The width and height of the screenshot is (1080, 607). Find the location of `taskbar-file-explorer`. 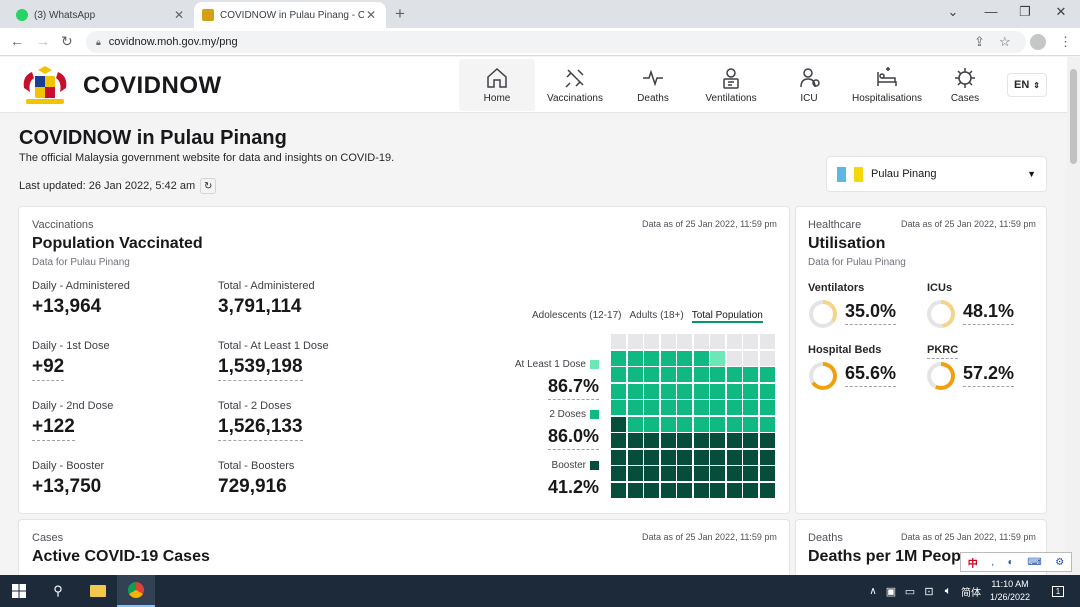

taskbar-file-explorer is located at coordinates (98, 591).